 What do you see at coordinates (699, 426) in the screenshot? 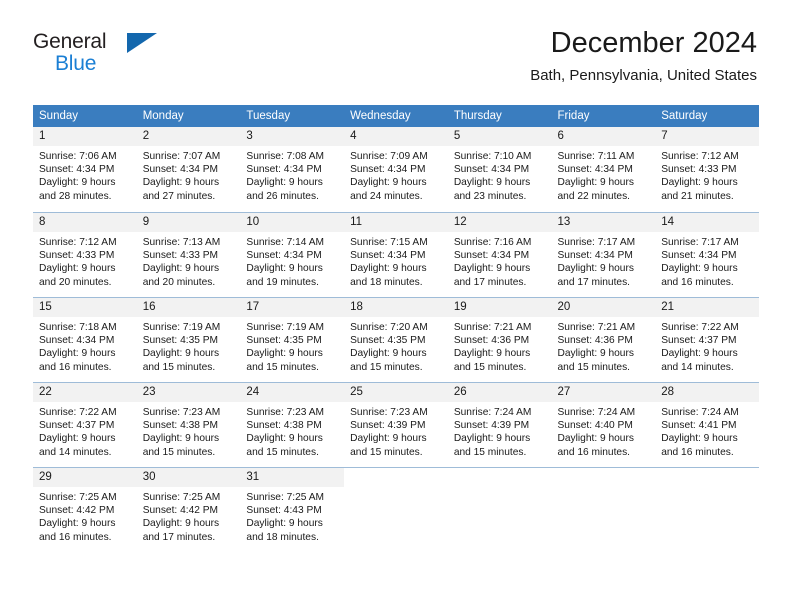
I see `sunset-text: Sunset: 4:41 PM` at bounding box center [699, 426].